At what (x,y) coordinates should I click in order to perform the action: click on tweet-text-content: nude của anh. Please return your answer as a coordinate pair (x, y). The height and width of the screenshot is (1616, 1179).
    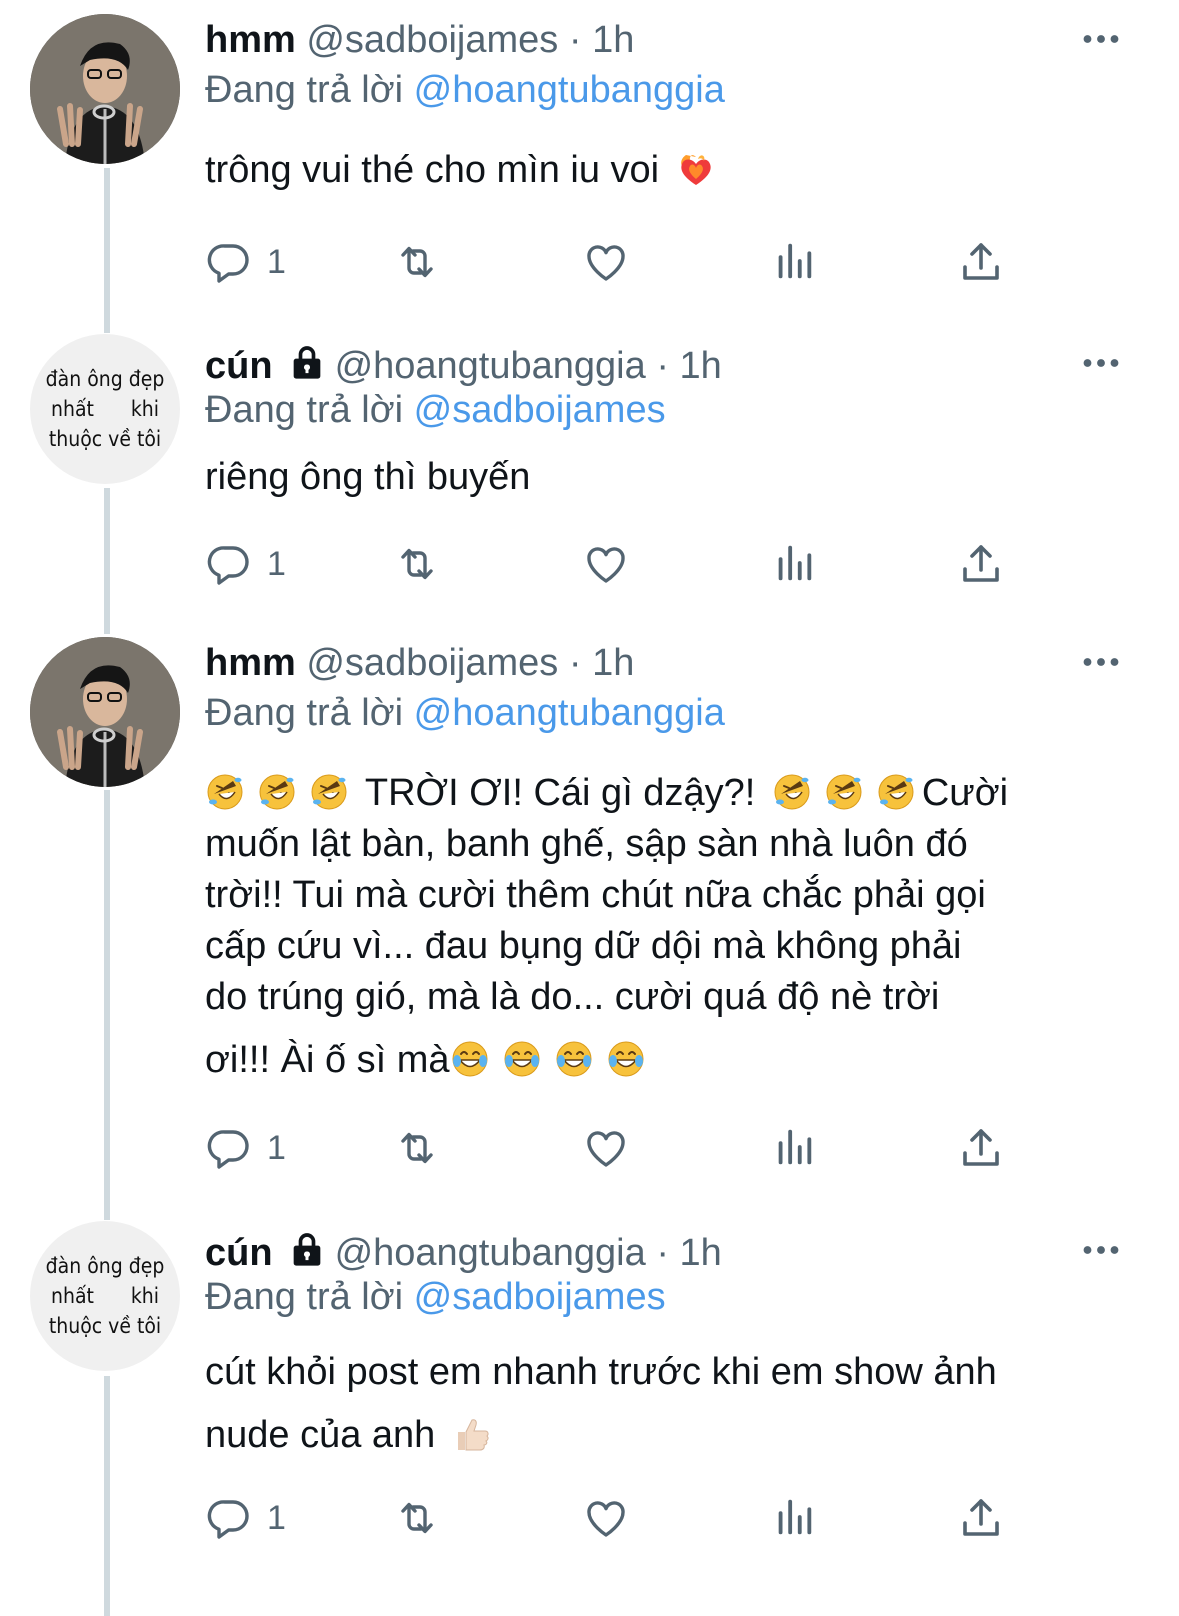
    Looking at the image, I should click on (320, 1435).